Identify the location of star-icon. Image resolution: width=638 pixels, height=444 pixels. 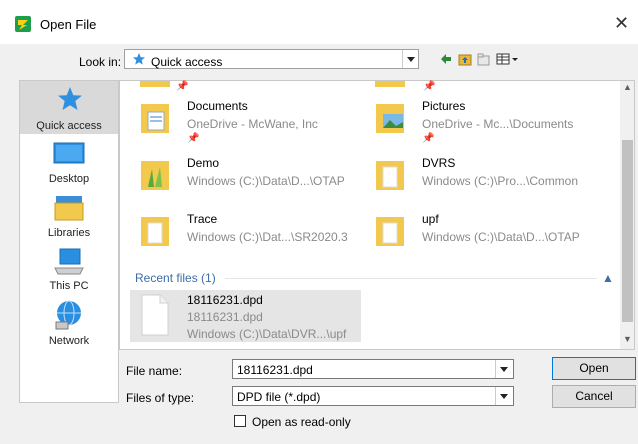
(70, 98).